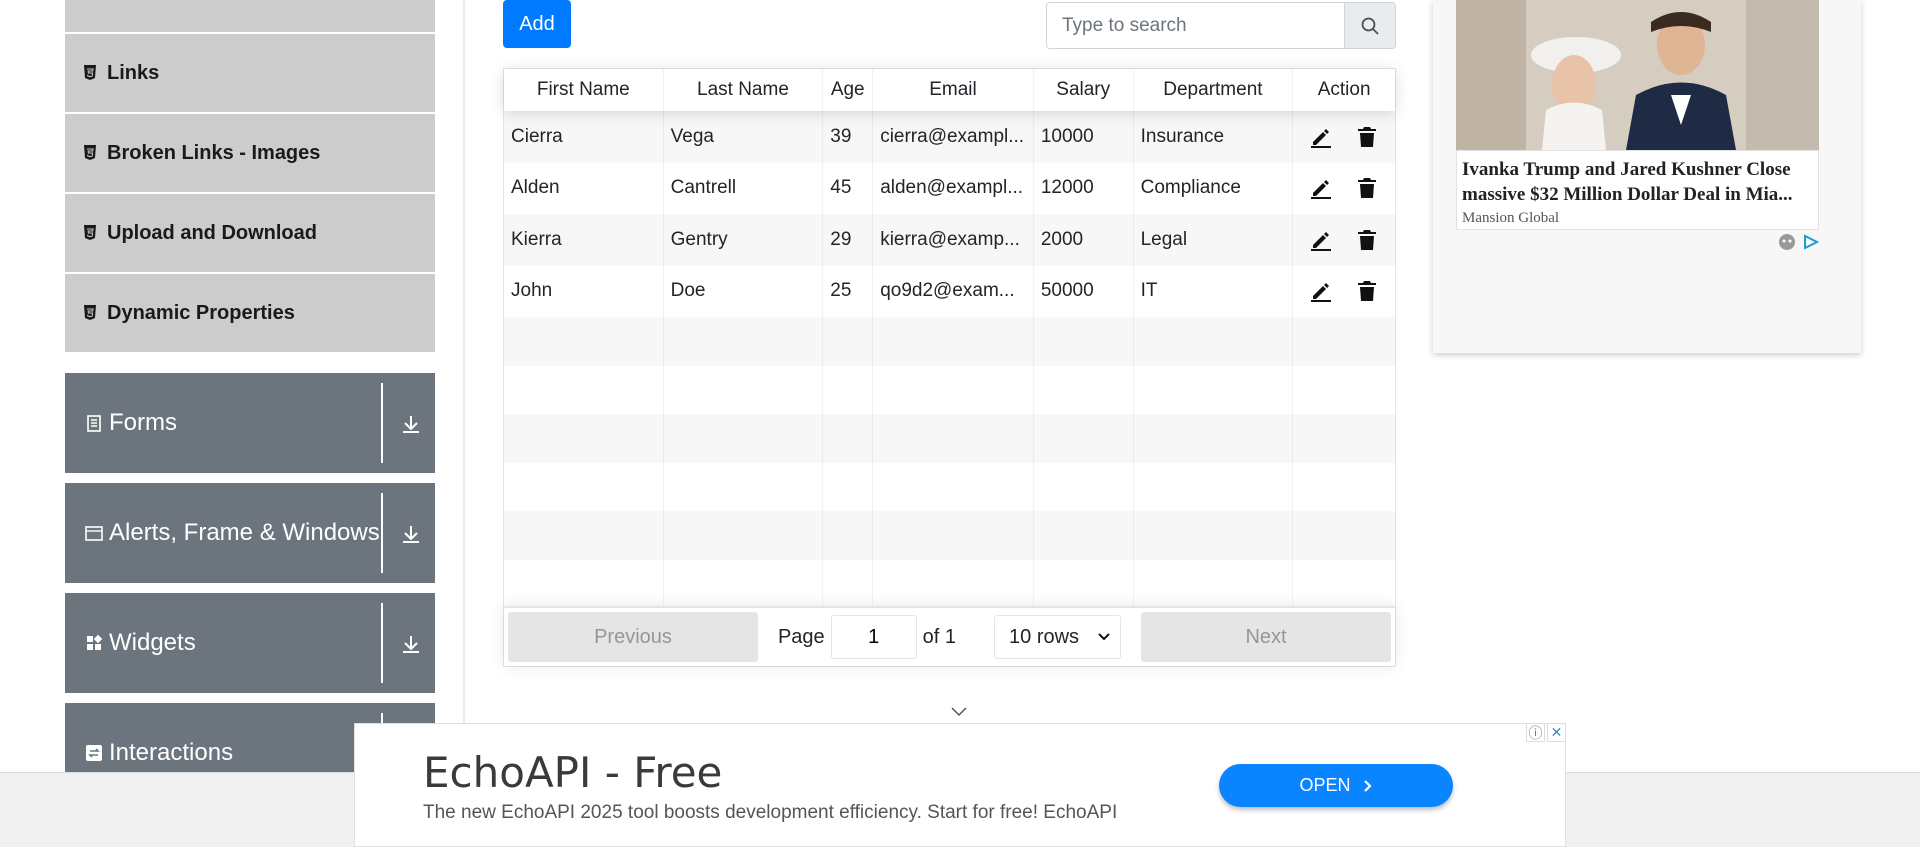 The image size is (1920, 847). I want to click on rows-per-page-value: 10 rows, so click(1044, 636).